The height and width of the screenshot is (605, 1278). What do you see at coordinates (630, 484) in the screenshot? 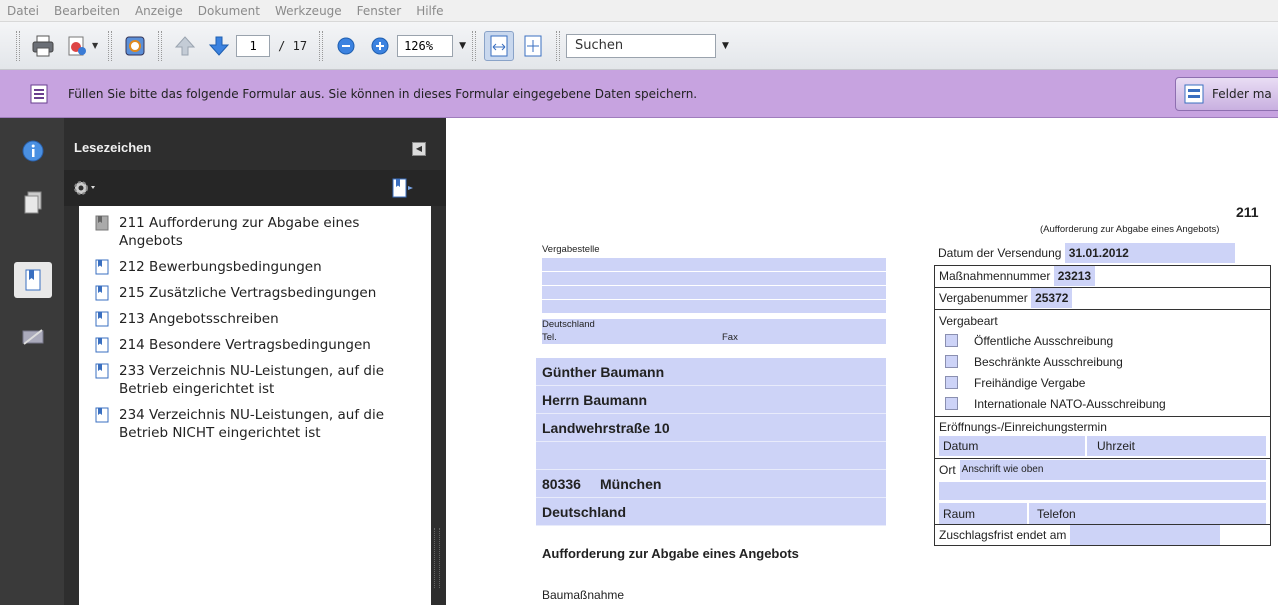
I see `recipient-city-field: München` at bounding box center [630, 484].